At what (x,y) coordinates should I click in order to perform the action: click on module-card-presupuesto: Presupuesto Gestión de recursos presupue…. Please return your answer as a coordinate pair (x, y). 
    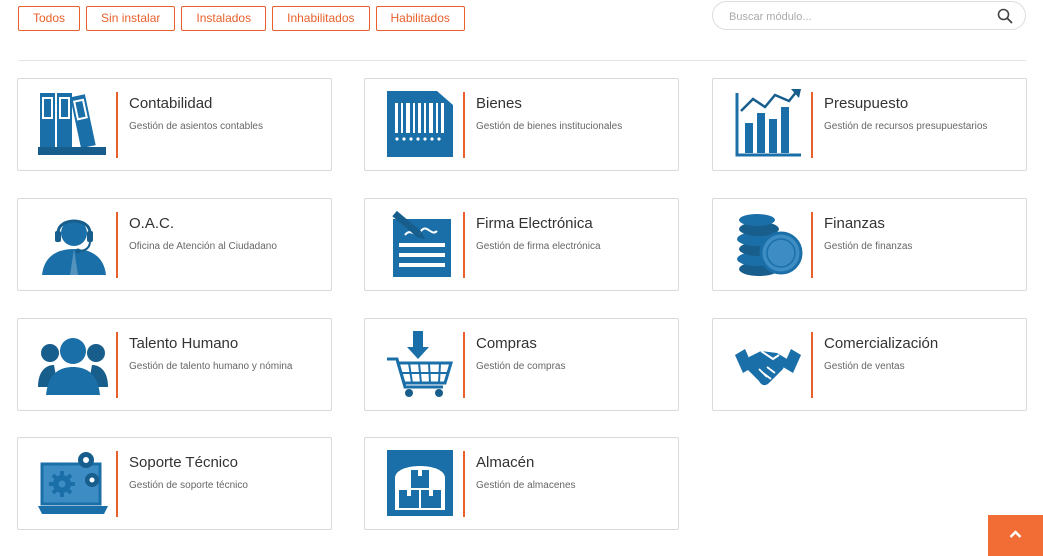
    Looking at the image, I should click on (869, 124).